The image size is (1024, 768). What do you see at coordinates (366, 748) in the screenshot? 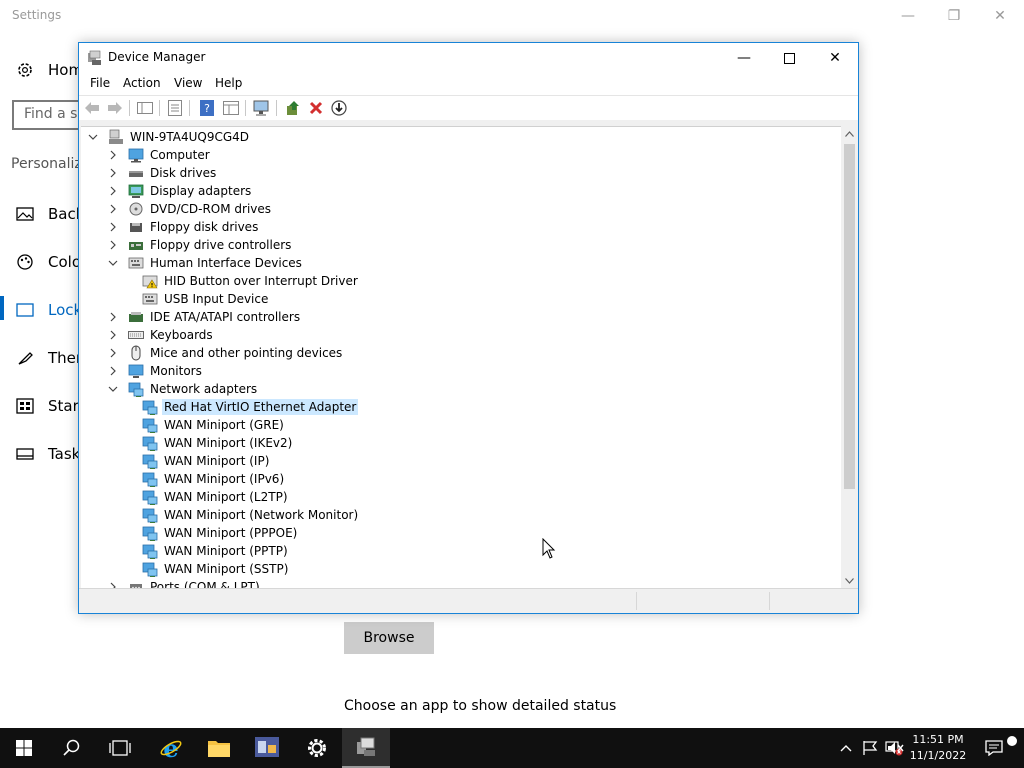
I see `device-manager-taskbar-button` at bounding box center [366, 748].